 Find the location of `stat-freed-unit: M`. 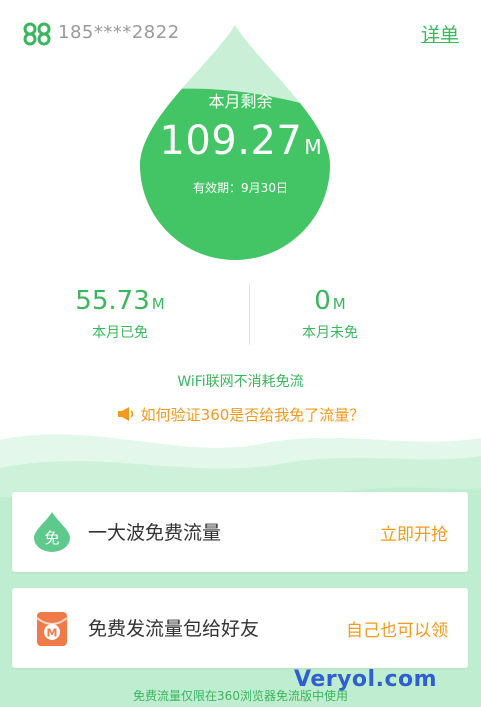

stat-freed-unit: M is located at coordinates (158, 304).